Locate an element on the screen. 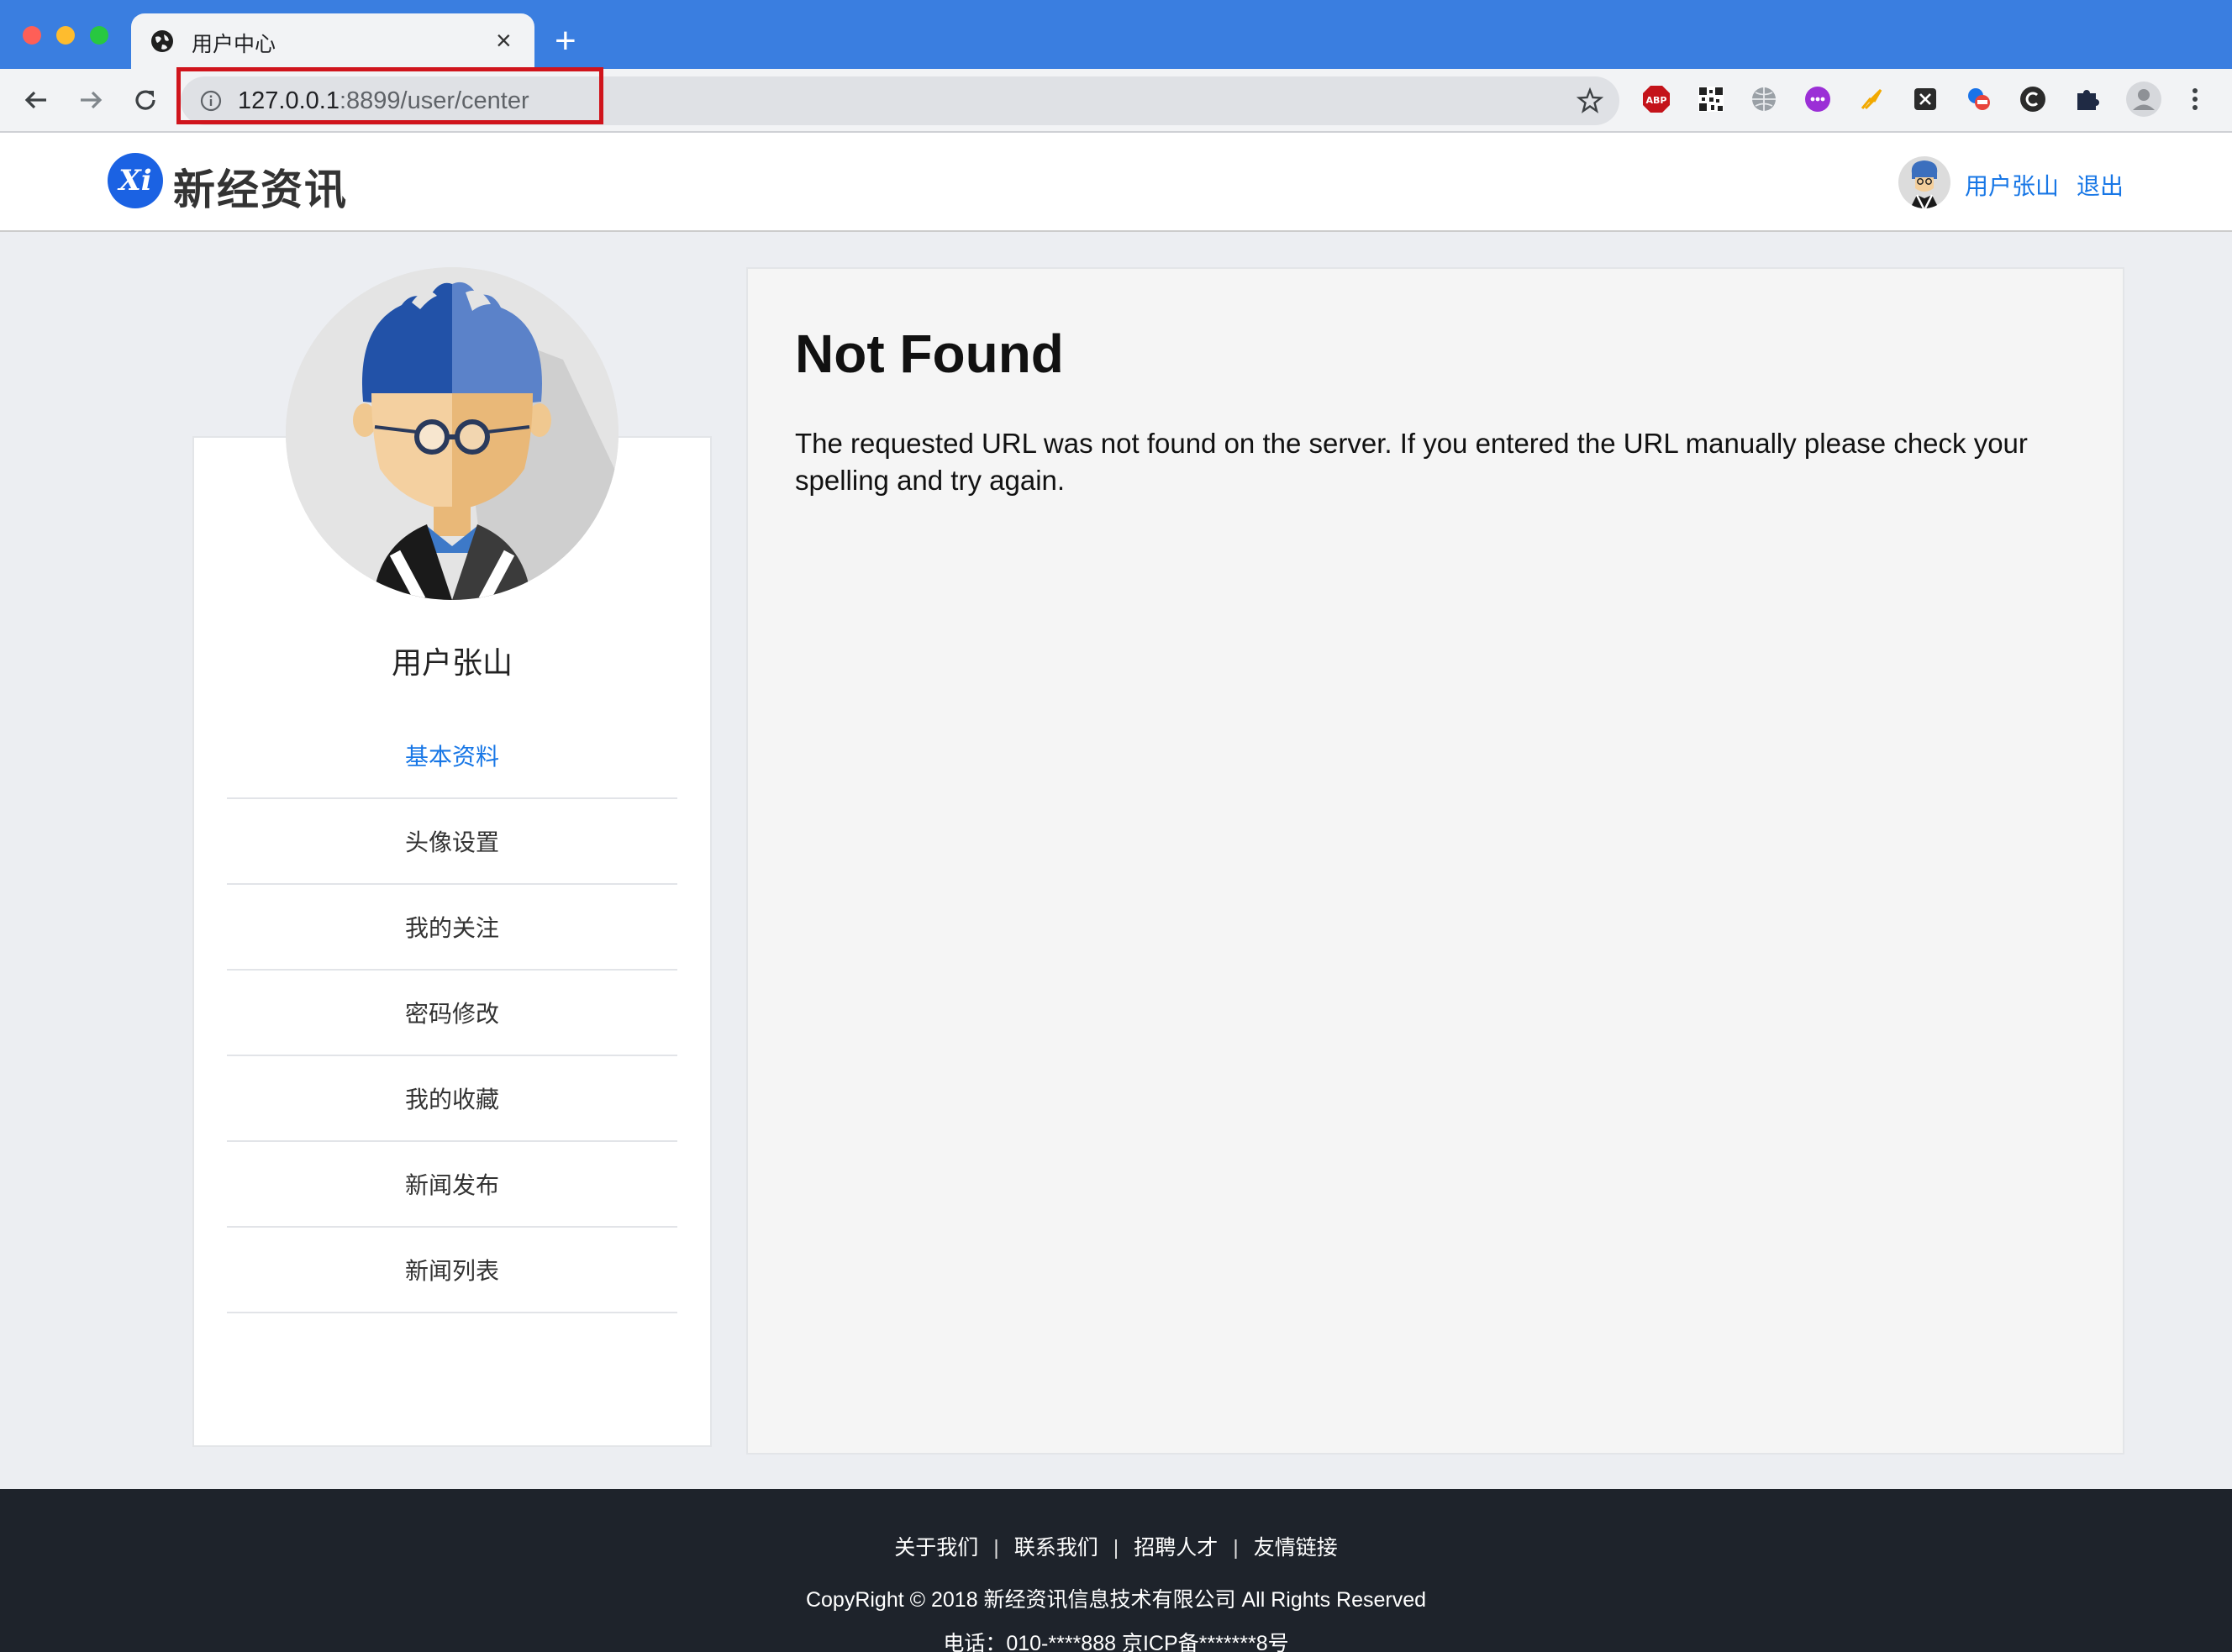  copyright-extension-icon is located at coordinates (2033, 99).